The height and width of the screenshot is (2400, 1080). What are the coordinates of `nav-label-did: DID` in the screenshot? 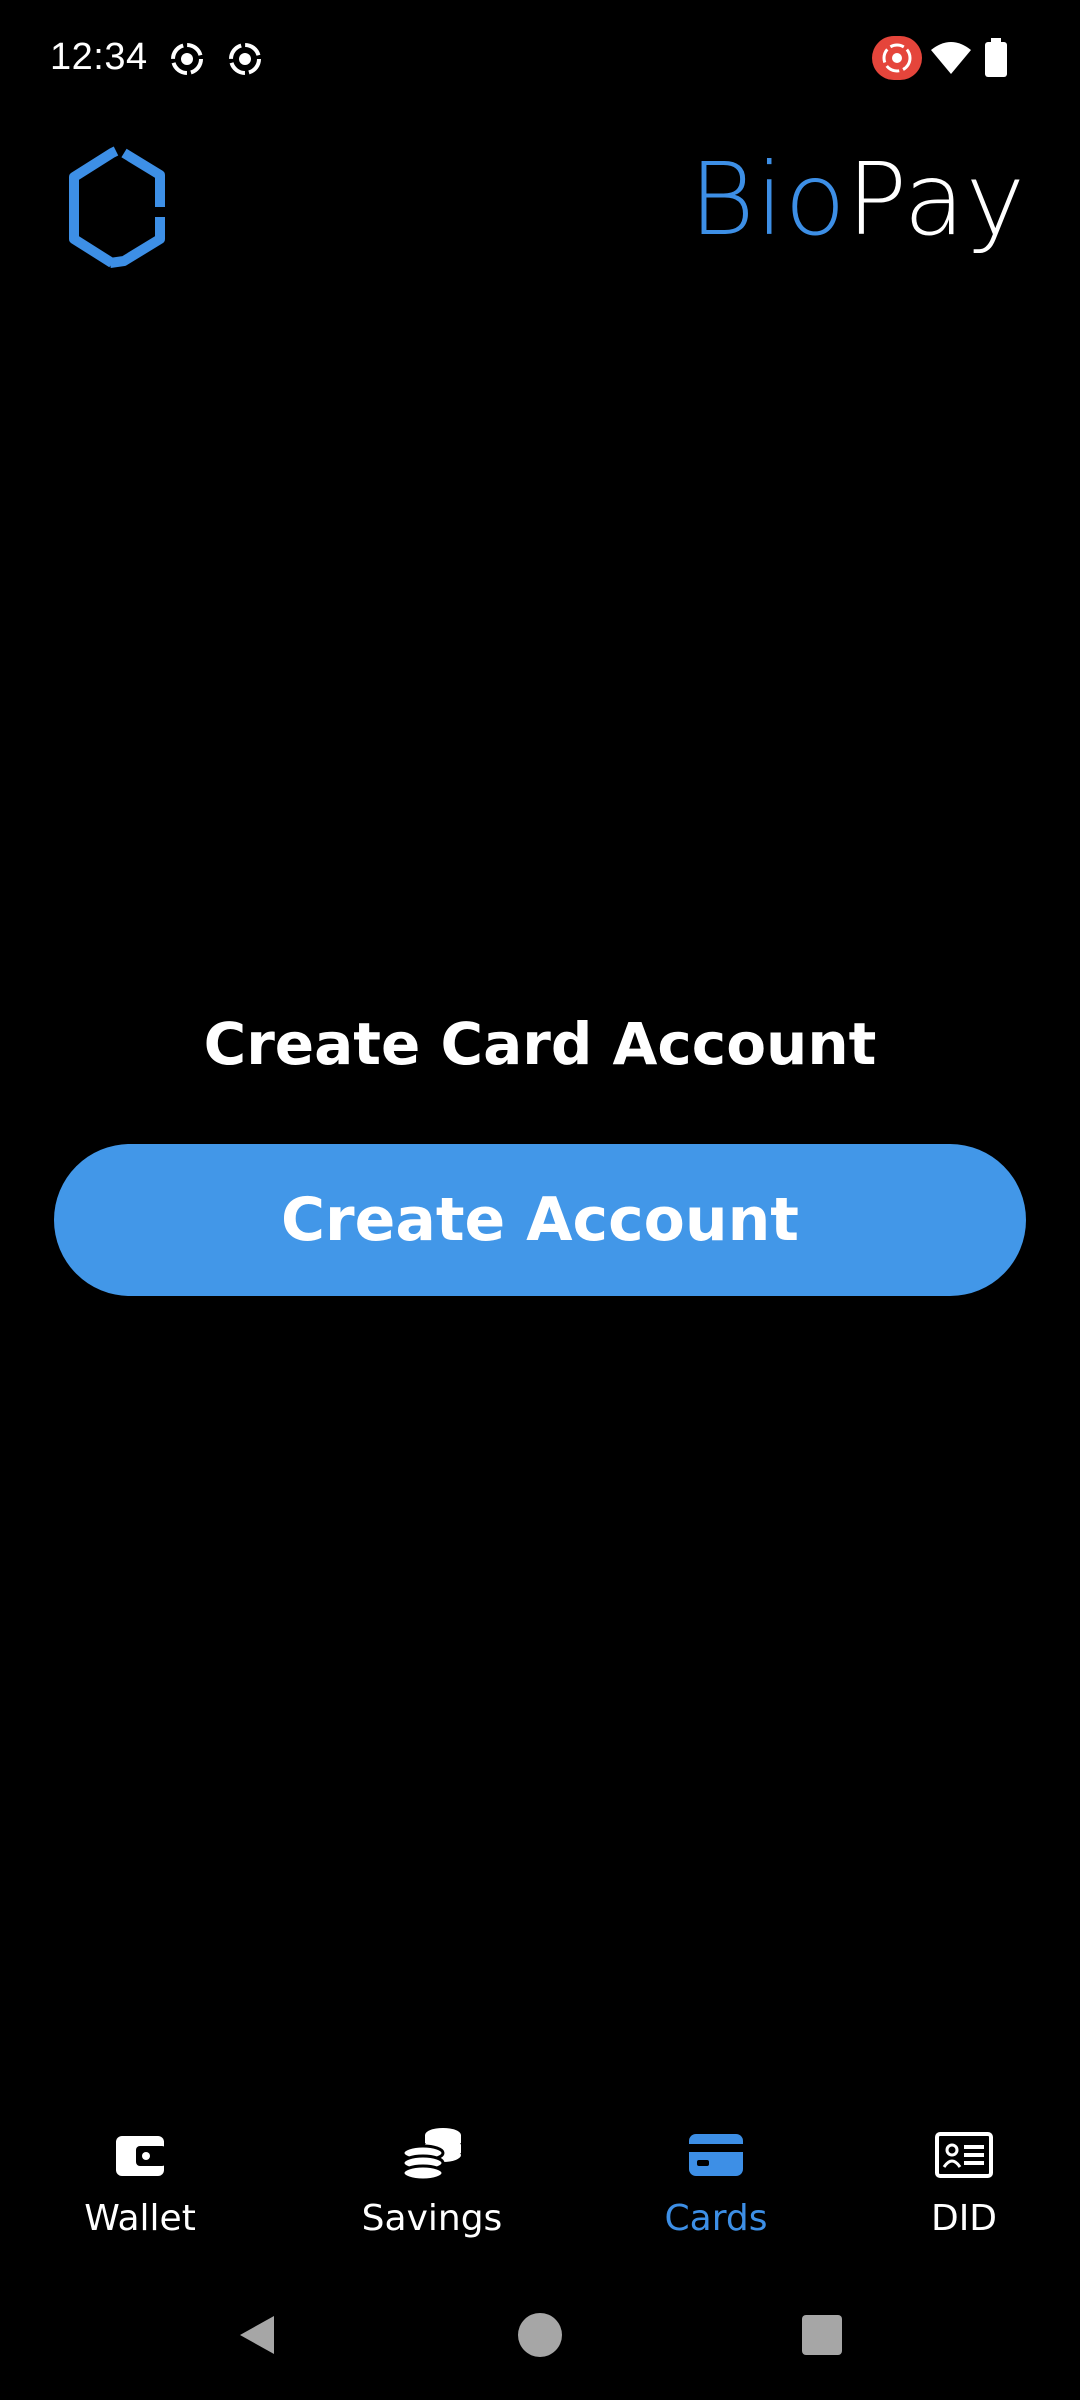 It's located at (964, 2218).